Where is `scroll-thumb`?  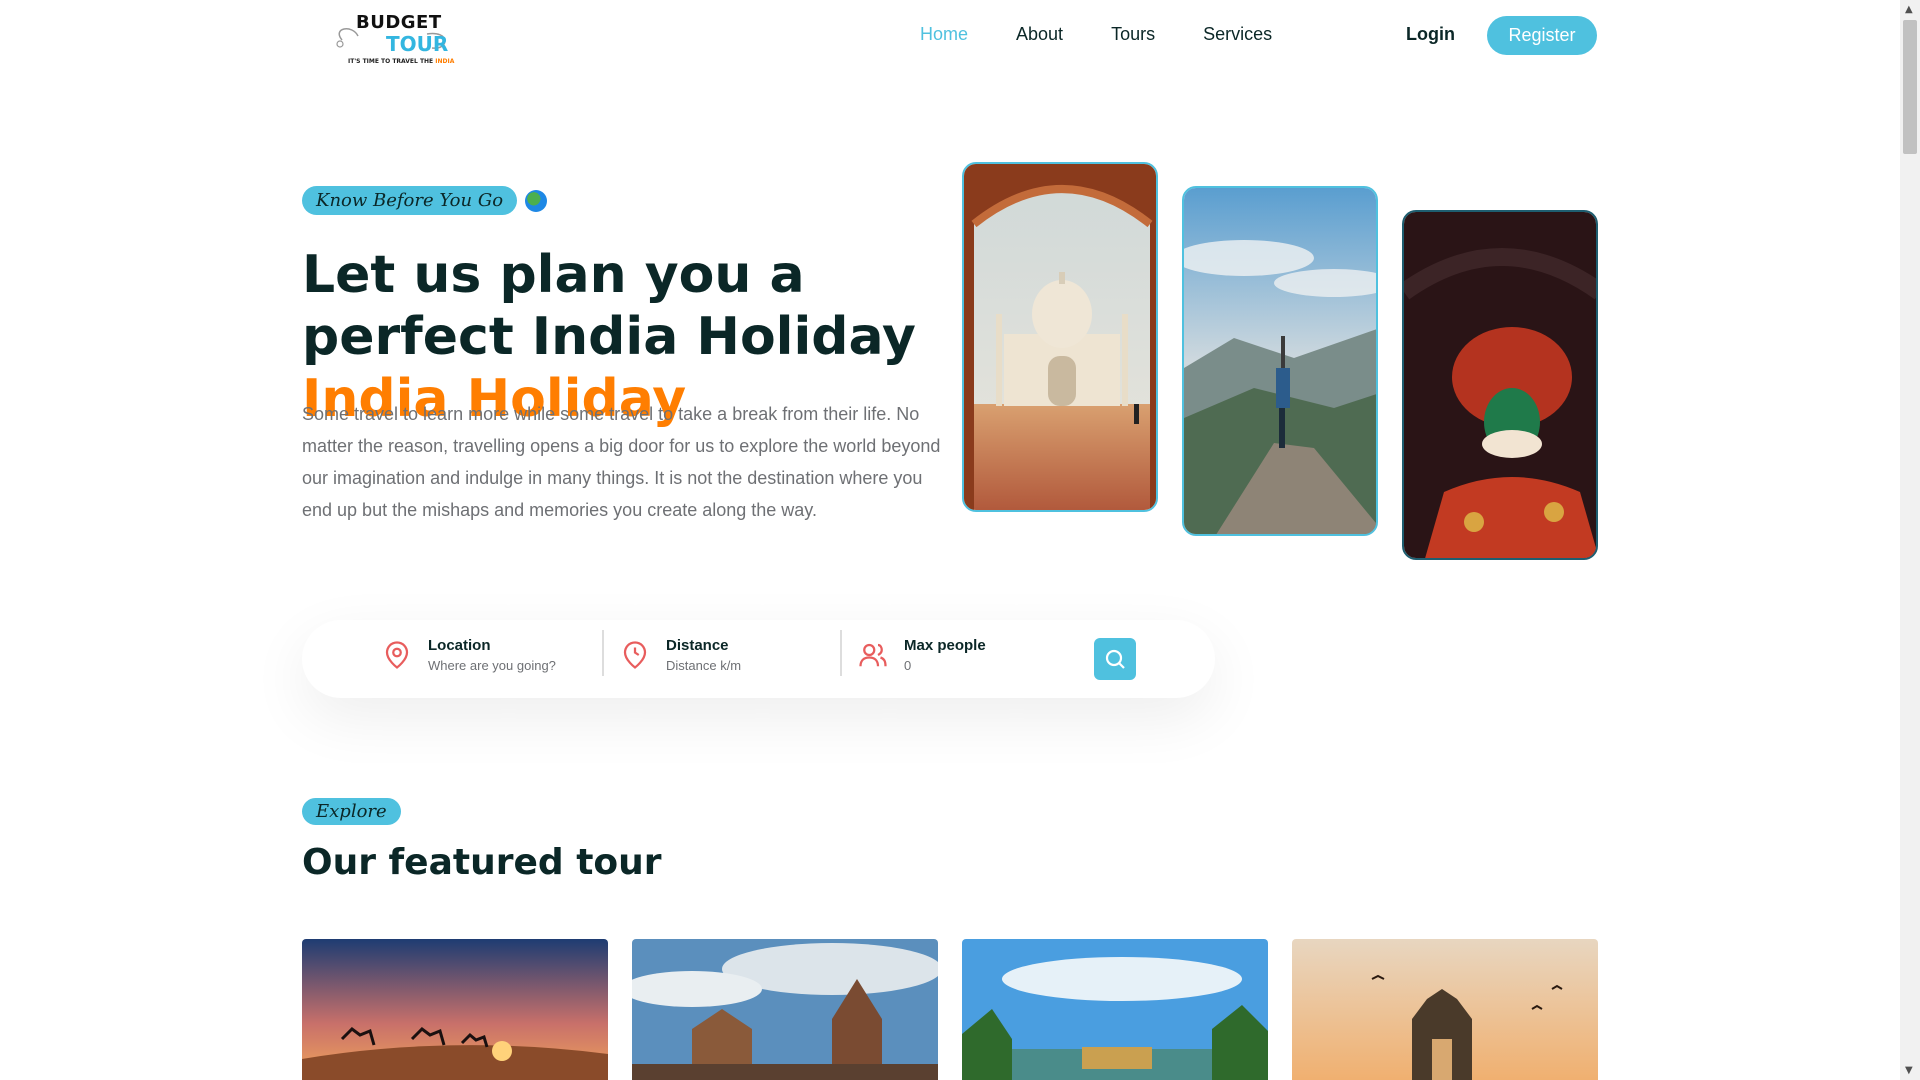 scroll-thumb is located at coordinates (1910, 87).